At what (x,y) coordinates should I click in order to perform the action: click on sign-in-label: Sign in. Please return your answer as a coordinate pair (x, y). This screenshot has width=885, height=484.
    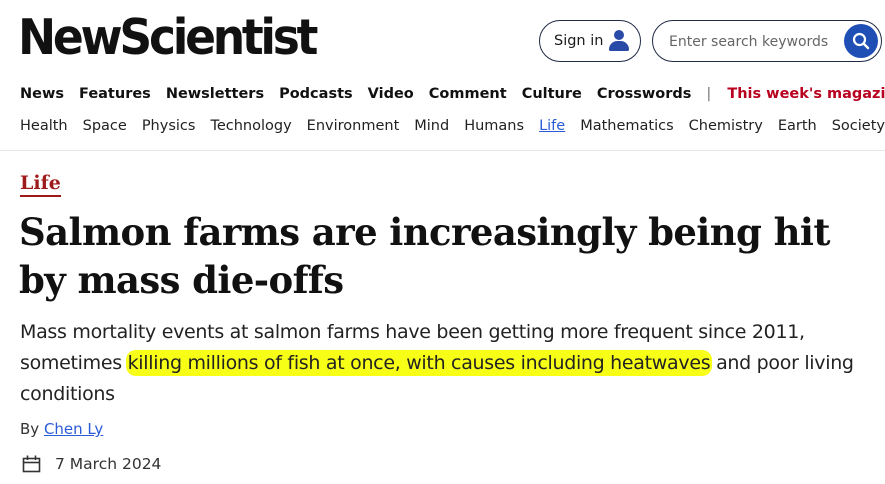
    Looking at the image, I should click on (579, 41).